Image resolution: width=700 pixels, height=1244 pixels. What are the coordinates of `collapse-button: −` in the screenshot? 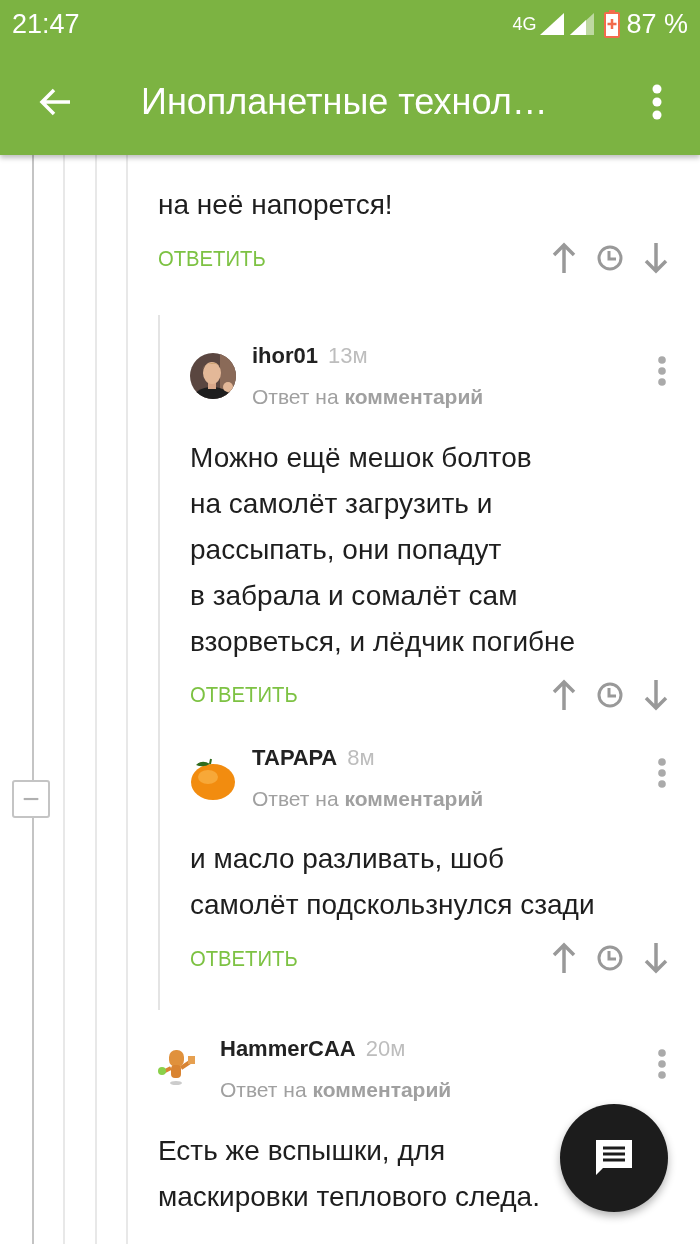 It's located at (31, 799).